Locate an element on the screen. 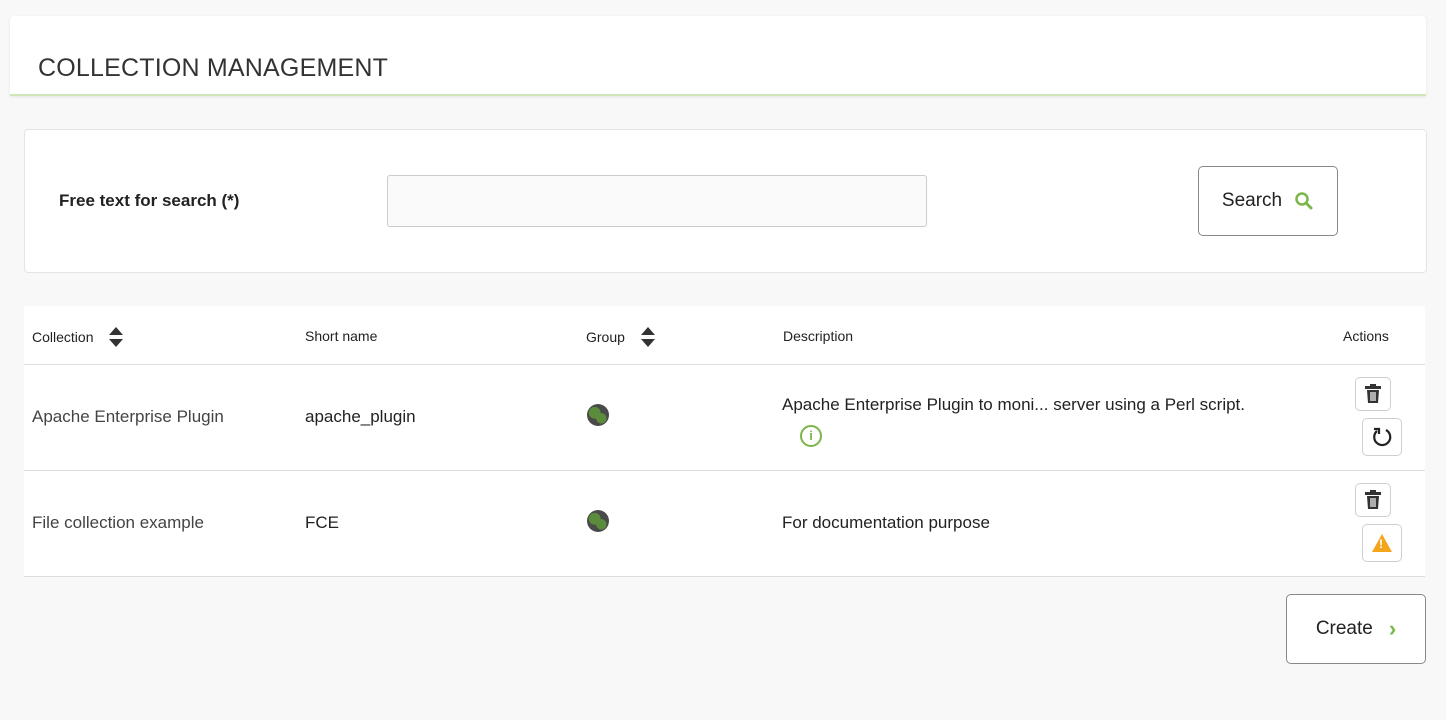 This screenshot has height=720, width=1446. short-name: apache_plugin is located at coordinates (360, 416).